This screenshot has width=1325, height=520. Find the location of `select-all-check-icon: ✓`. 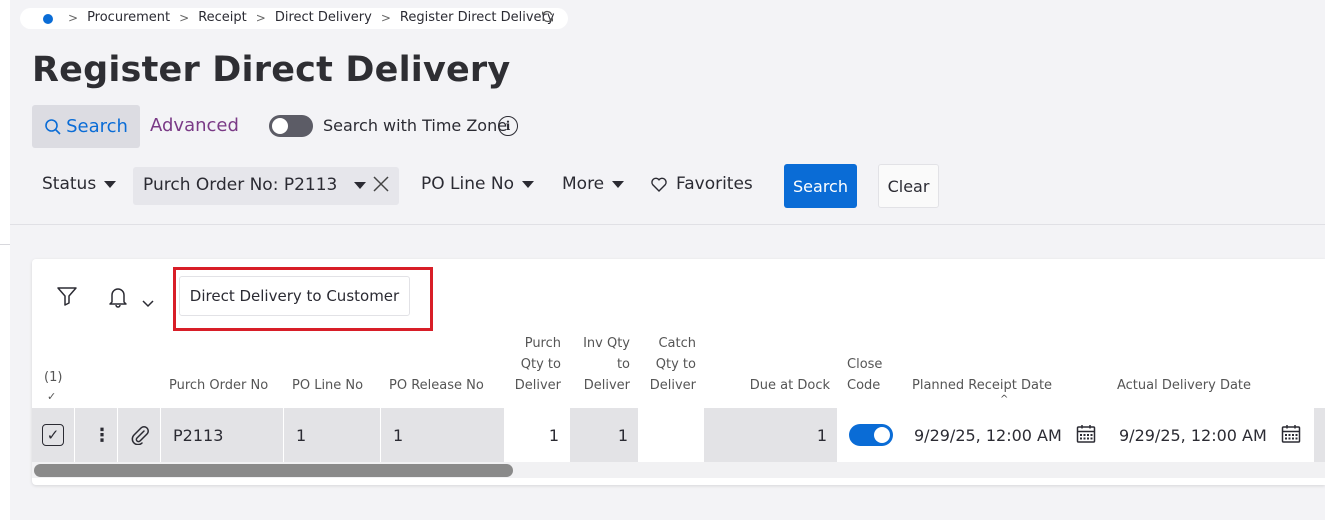

select-all-check-icon: ✓ is located at coordinates (51, 396).